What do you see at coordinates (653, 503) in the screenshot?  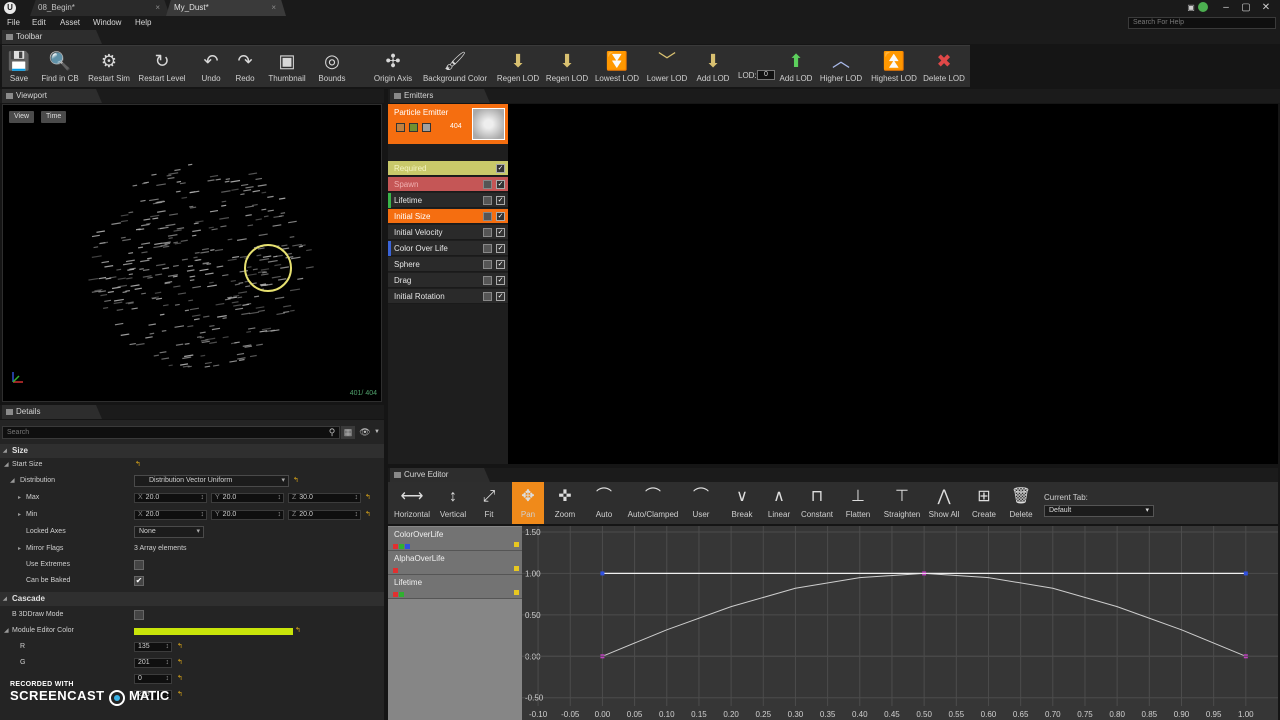 I see `curve-button-auto-clamped: ⌒ Auto/Clamped` at bounding box center [653, 503].